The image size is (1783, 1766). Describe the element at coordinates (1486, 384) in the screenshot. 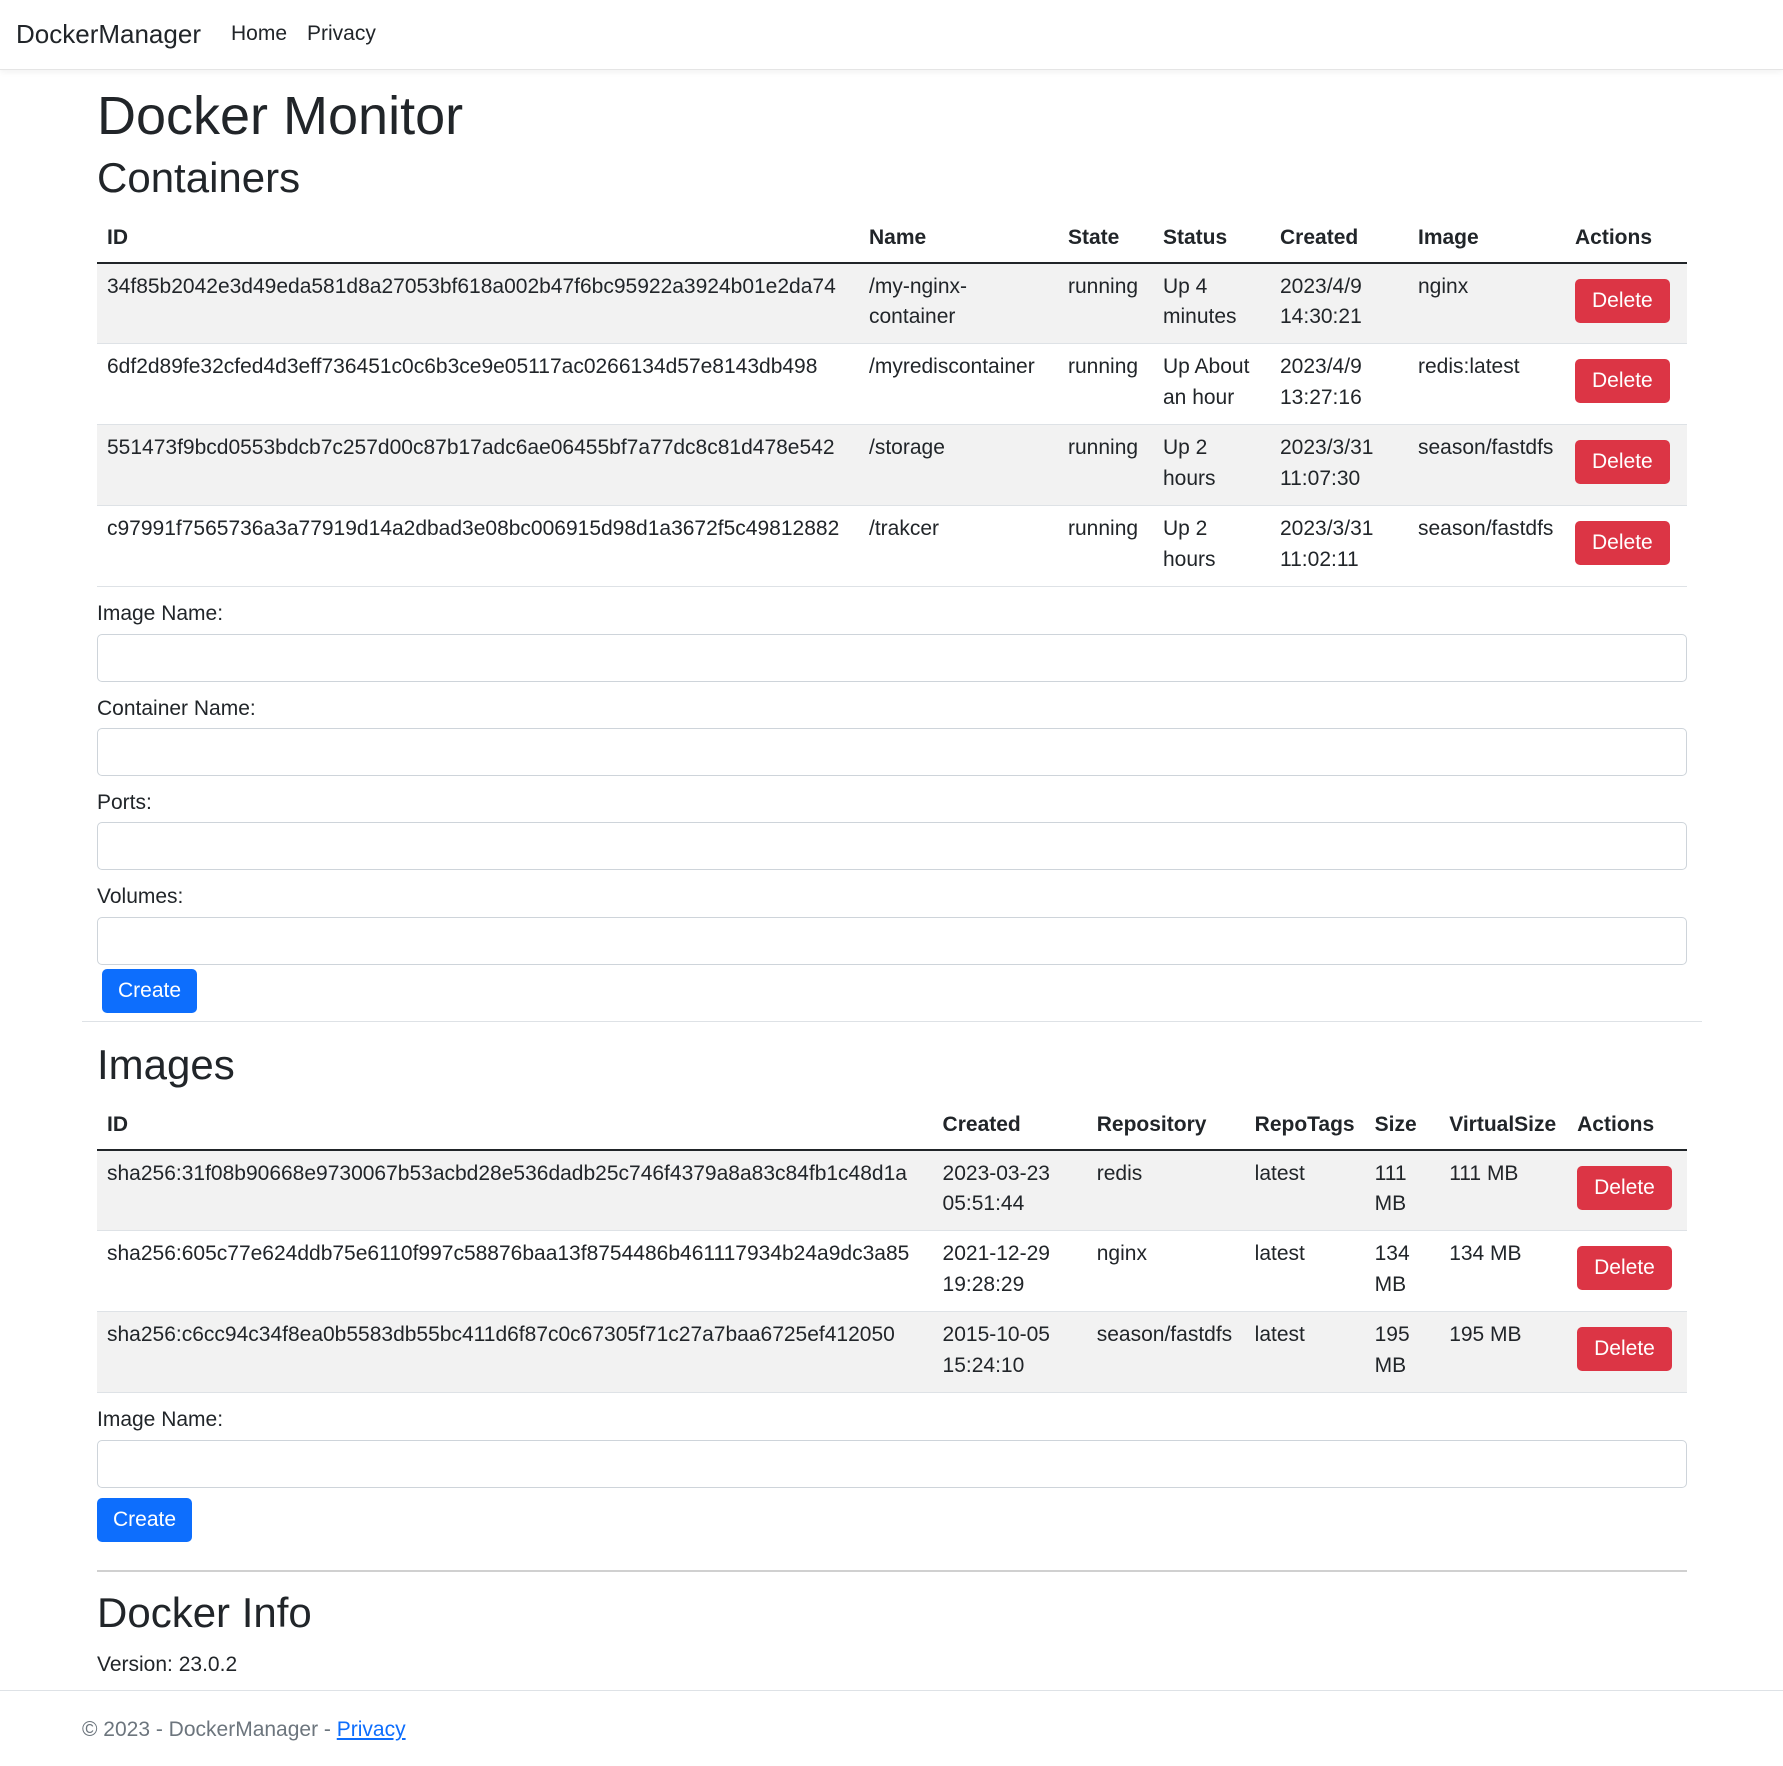

I see `container-image: redis:latest` at that location.